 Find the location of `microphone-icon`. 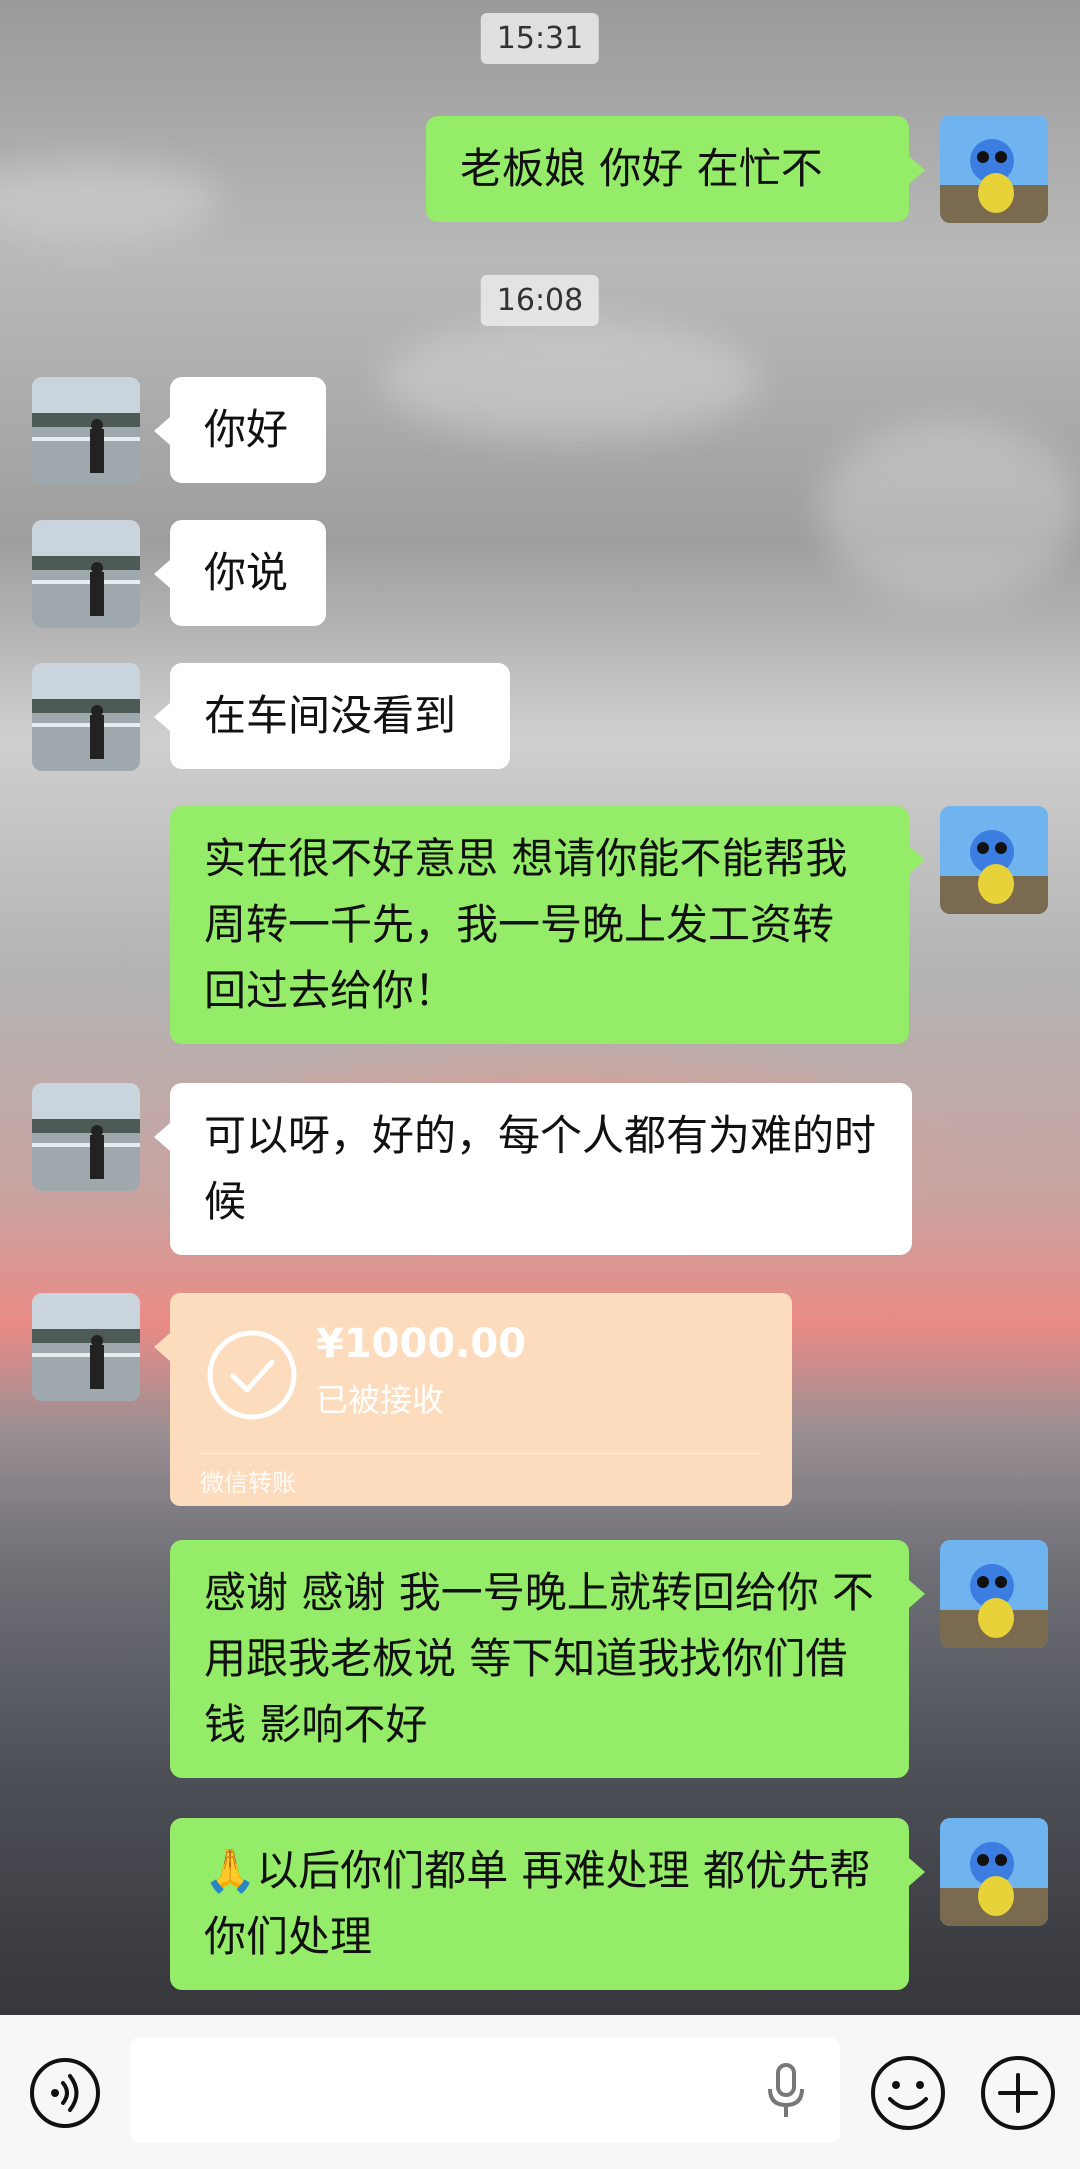

microphone-icon is located at coordinates (786, 2093).